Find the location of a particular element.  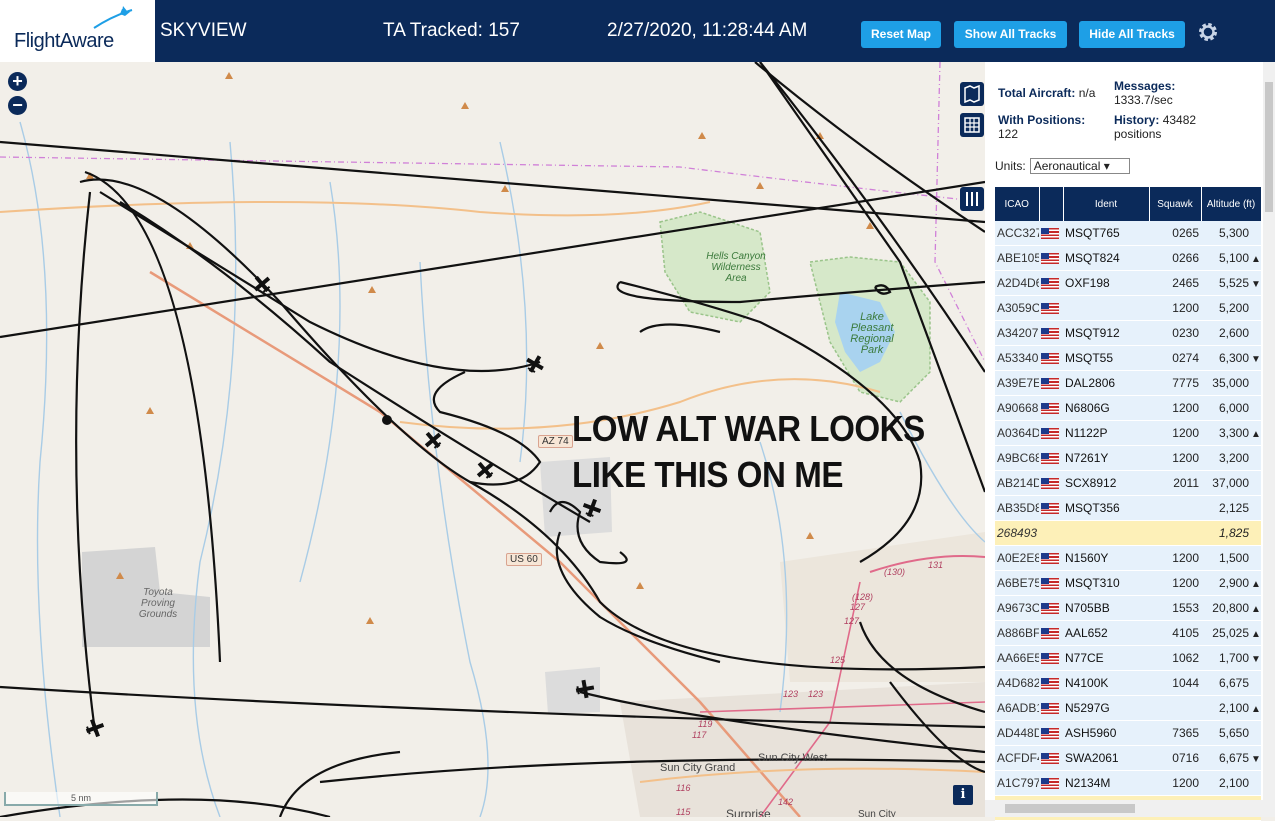

table-row: A6ADB1 N5297G 2,100 ▲ is located at coordinates (1128, 708).